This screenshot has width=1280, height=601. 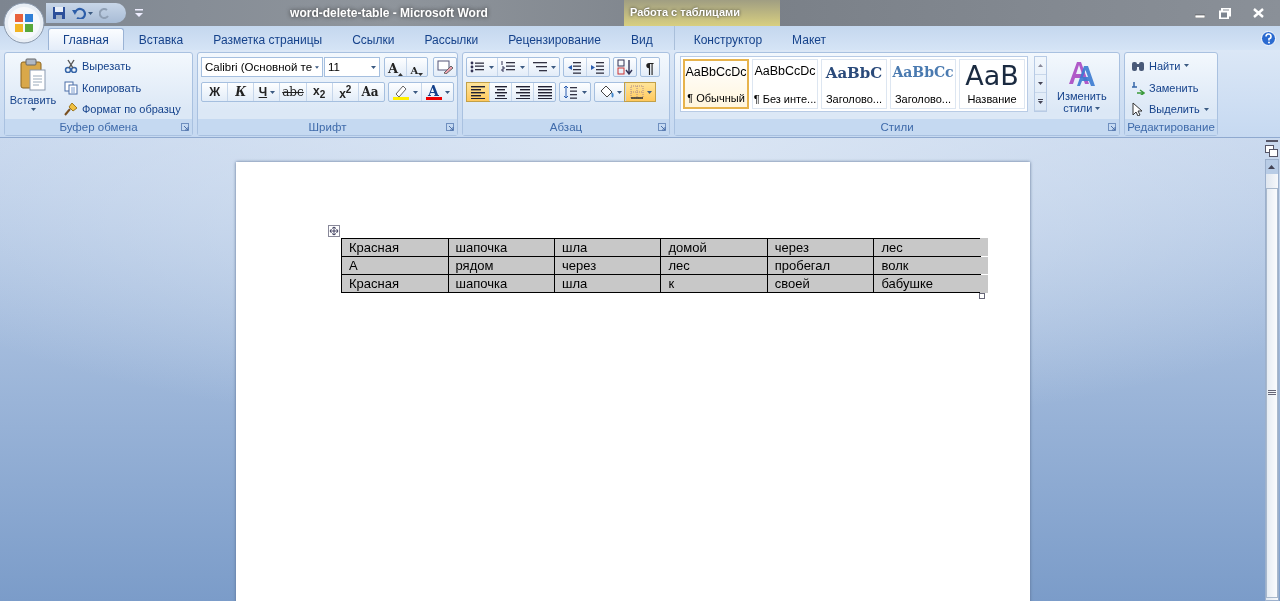 I want to click on paste-button: Вставить, so click(x=33, y=87).